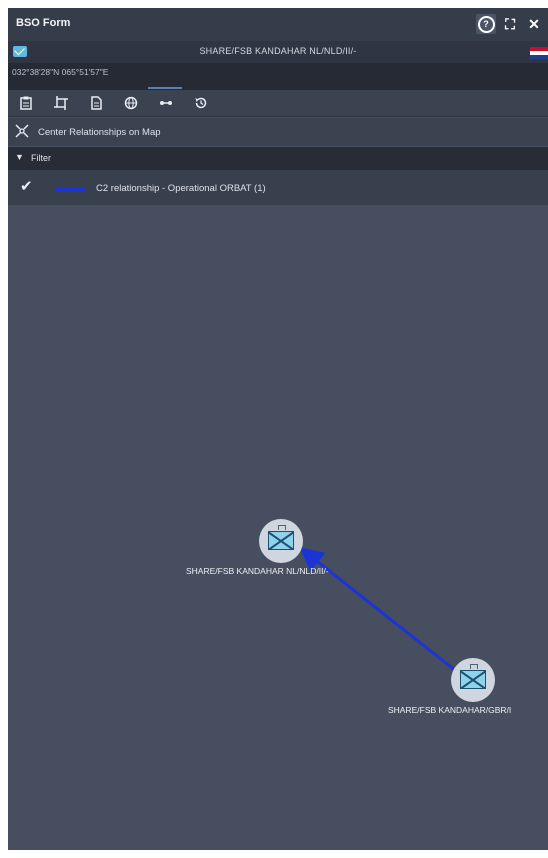 The height and width of the screenshot is (858, 548). I want to click on maximize-icon: ⛶, so click(510, 23).